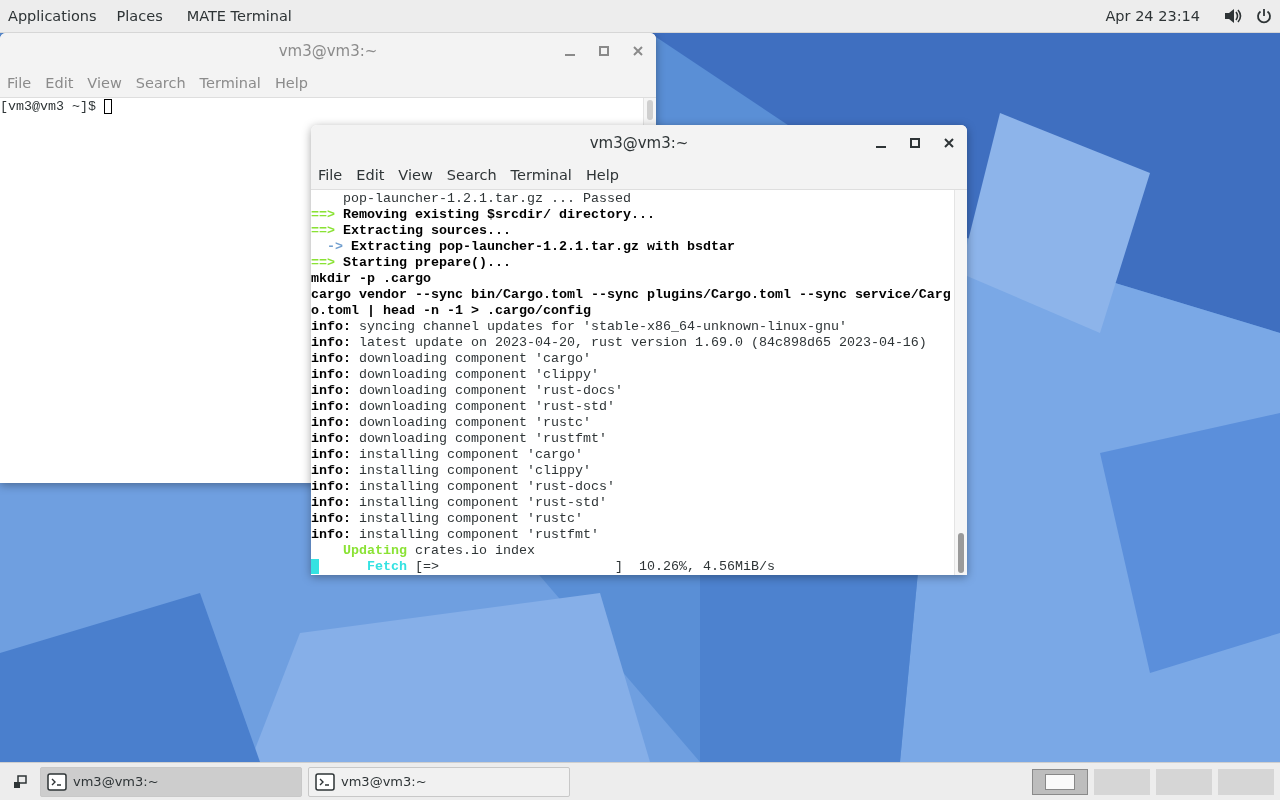  What do you see at coordinates (330, 175) in the screenshot?
I see `menu-item: File` at bounding box center [330, 175].